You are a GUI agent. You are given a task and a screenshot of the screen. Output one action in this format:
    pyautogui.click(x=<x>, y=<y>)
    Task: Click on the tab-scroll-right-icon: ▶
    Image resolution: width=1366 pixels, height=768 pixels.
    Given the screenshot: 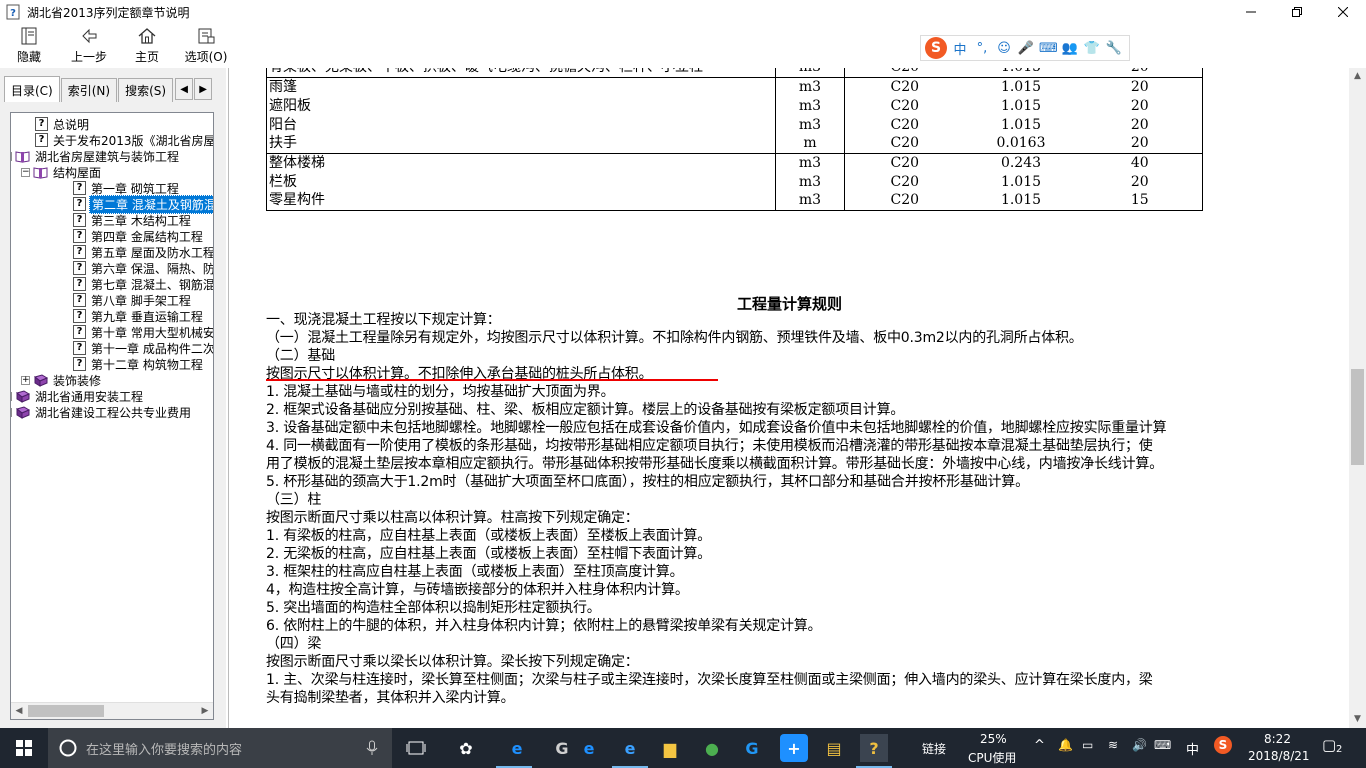 What is the action you would take?
    pyautogui.click(x=203, y=89)
    